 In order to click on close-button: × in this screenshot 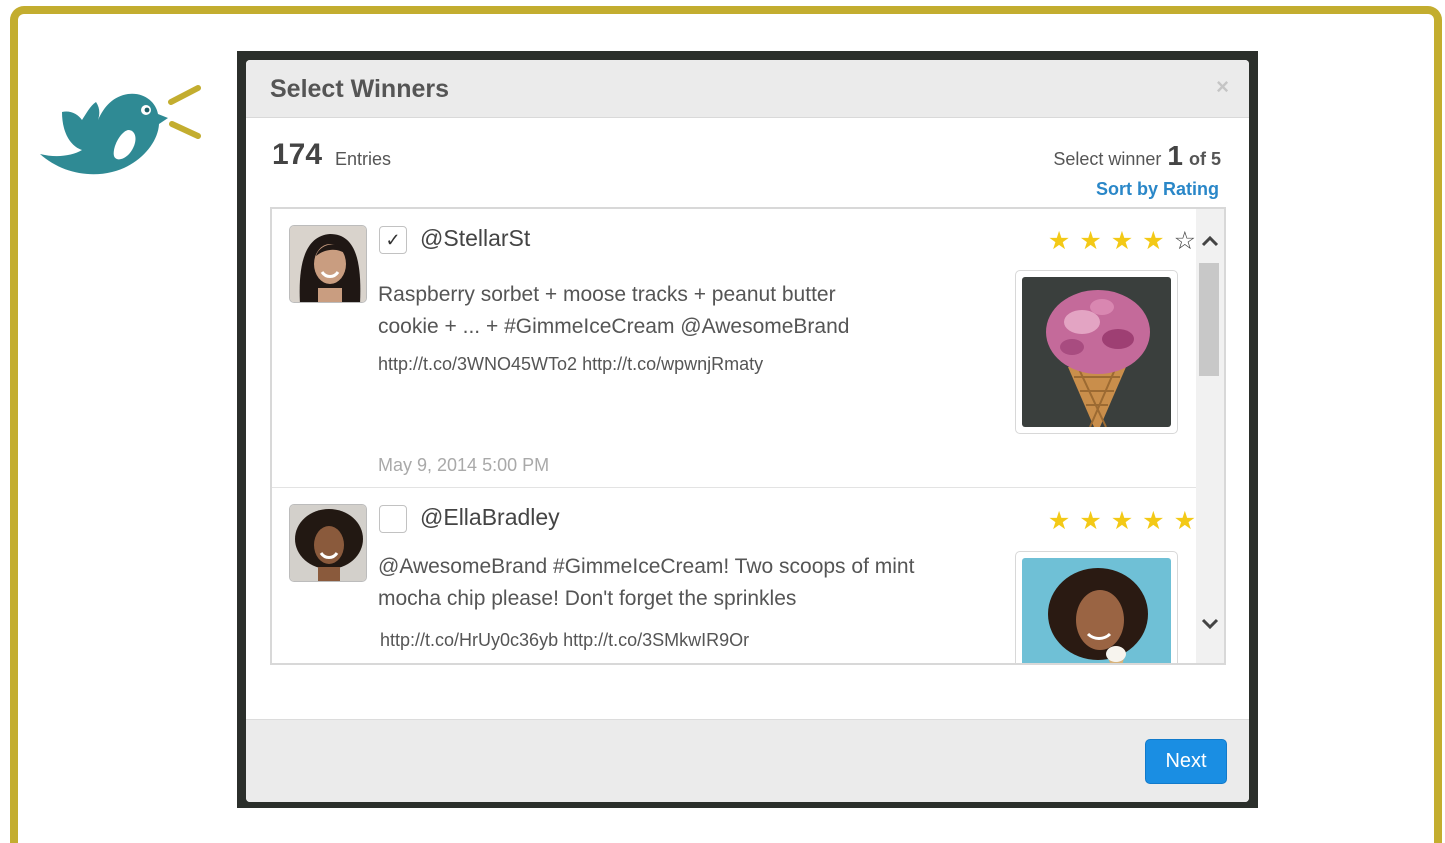, I will do `click(1222, 87)`.